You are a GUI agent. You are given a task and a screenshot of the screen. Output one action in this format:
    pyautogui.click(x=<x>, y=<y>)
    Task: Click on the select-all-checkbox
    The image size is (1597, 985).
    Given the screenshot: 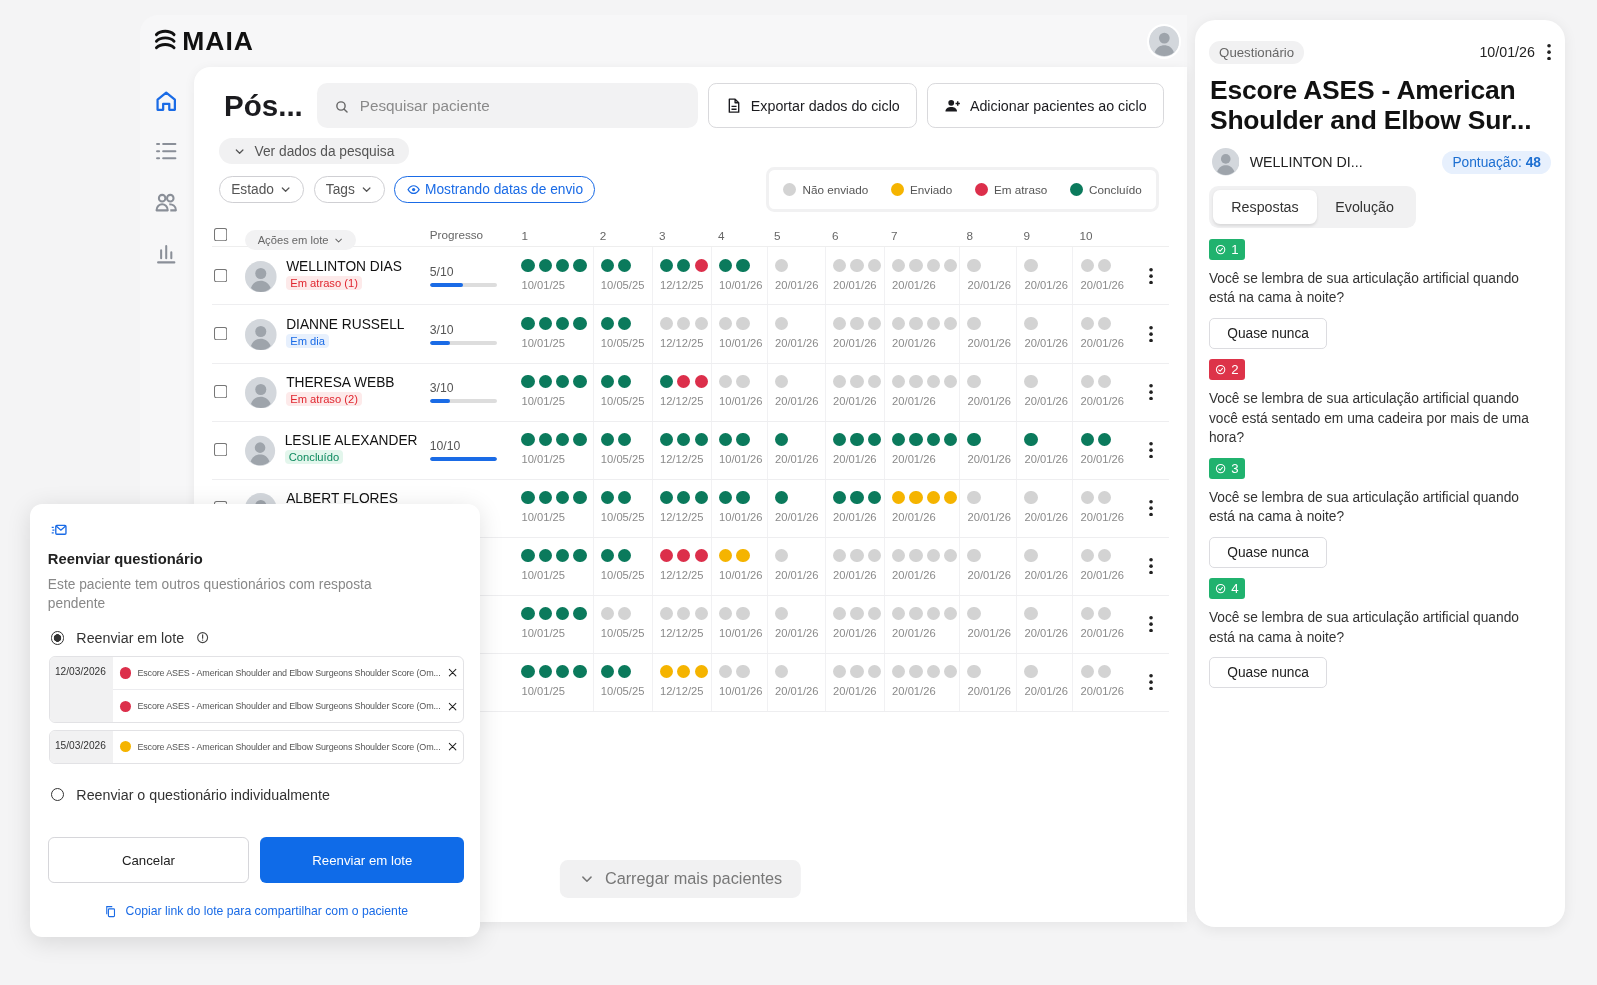 What is the action you would take?
    pyautogui.click(x=221, y=234)
    